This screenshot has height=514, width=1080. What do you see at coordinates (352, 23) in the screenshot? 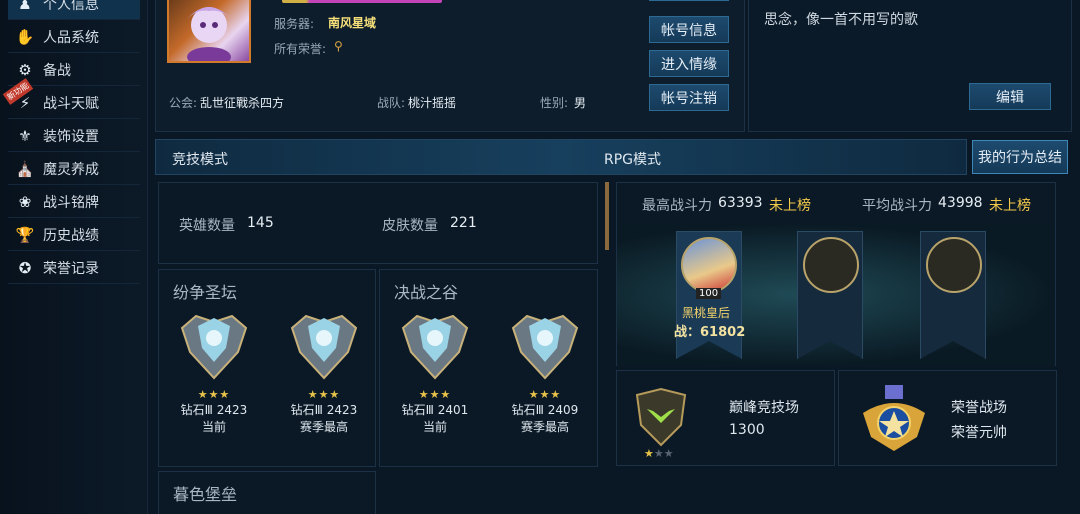
I see `server-value: 南风星域` at bounding box center [352, 23].